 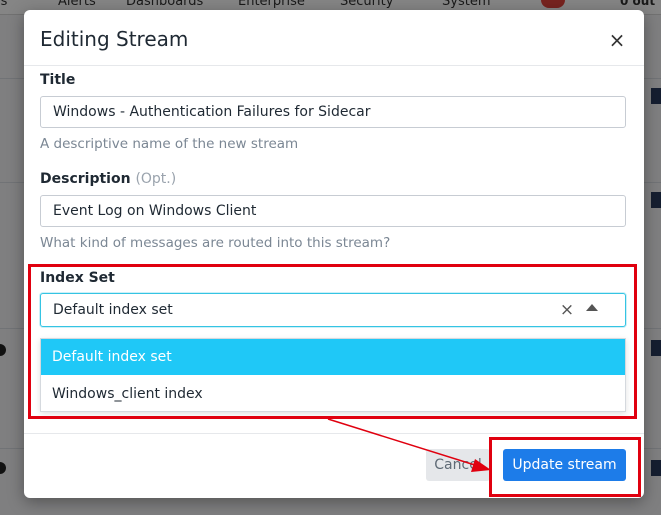 I want to click on option-default-index-set: Default index set, so click(x=333, y=357).